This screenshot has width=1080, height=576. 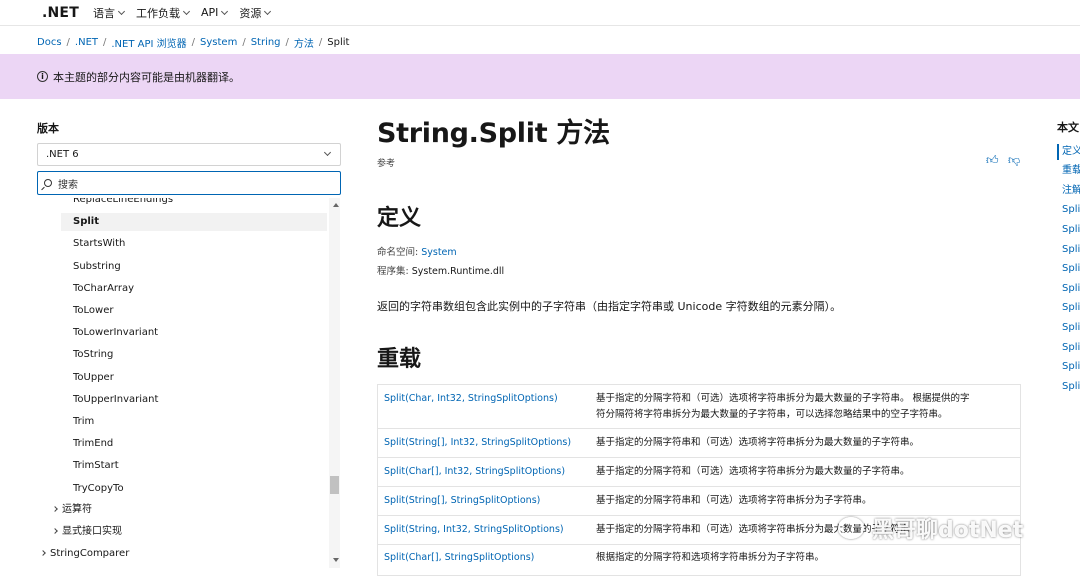 I want to click on nav-resources-label: 资源, so click(x=250, y=13).